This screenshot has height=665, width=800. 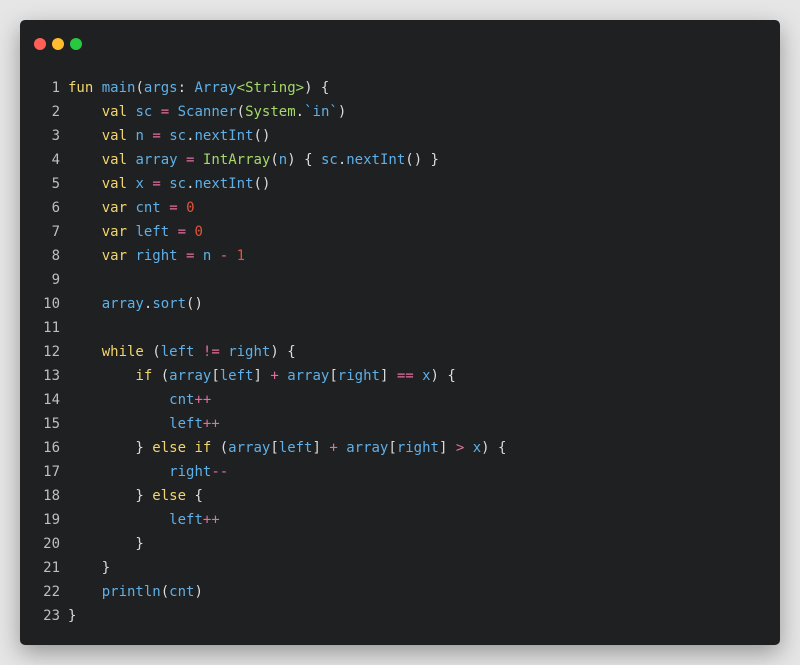 I want to click on code-line: 10 array.sort(), so click(x=400, y=304).